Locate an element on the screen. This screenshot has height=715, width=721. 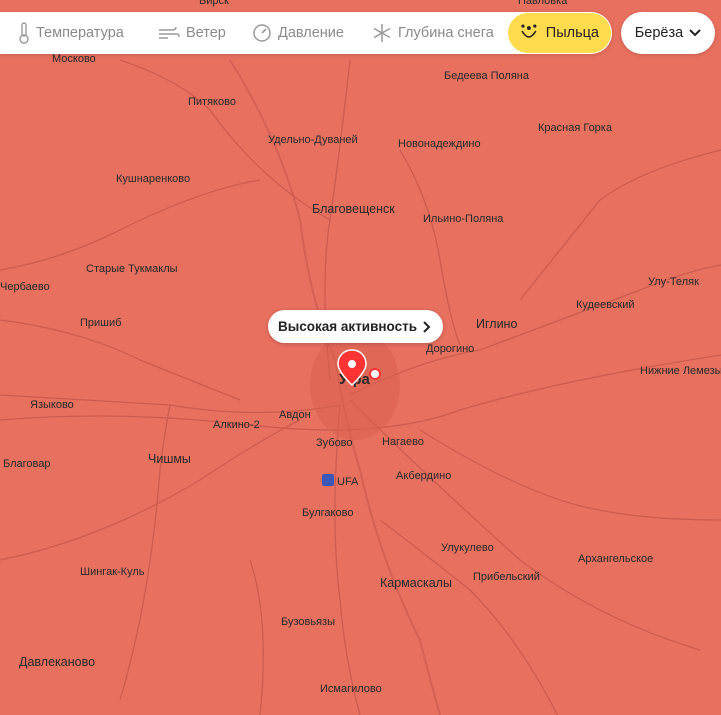
place-label: Авдон is located at coordinates (295, 415).